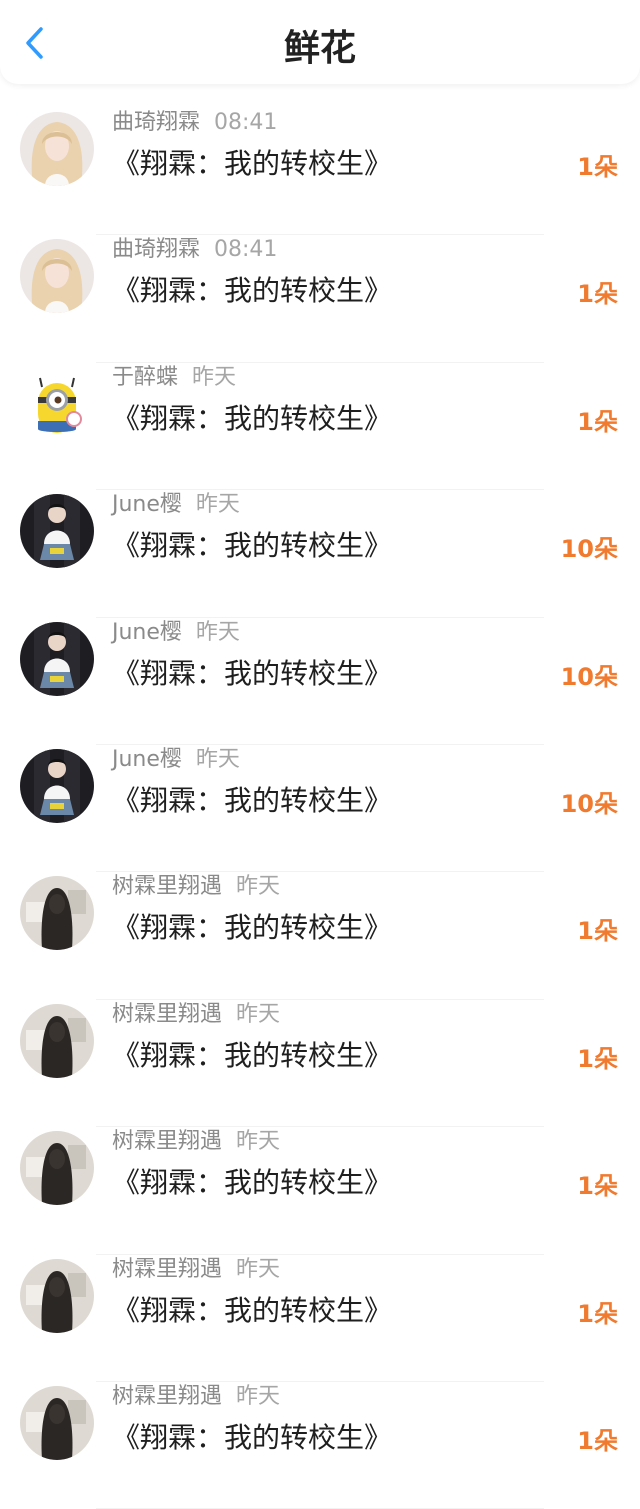 This screenshot has height=1509, width=640. I want to click on item-meta: 于醉蝶 昨天, so click(174, 378).